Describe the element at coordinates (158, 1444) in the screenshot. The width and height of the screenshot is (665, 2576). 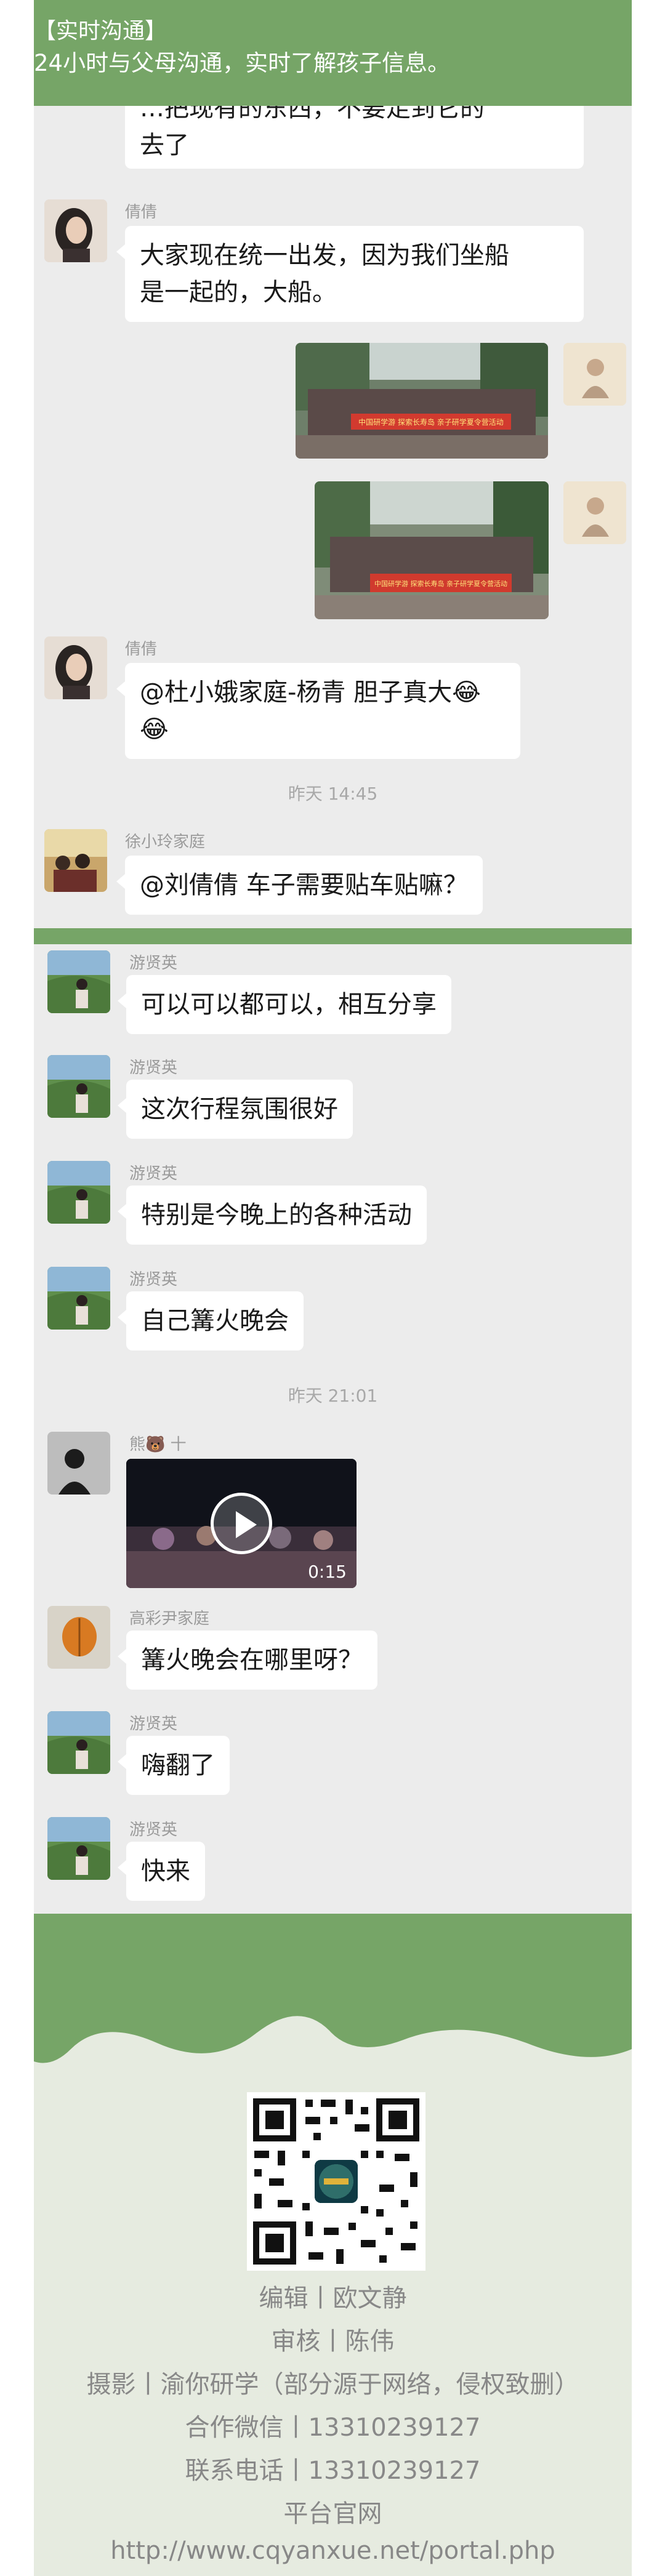
I see `sender-name: 熊🐻 十` at that location.